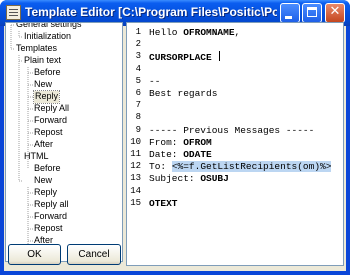 This screenshot has height=275, width=350. I want to click on template-macro: CURSORPLACE, so click(180, 58).